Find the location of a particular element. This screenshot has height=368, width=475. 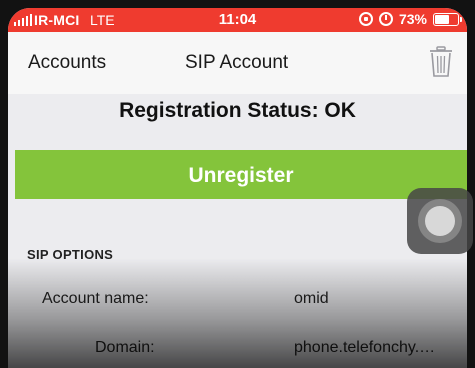

unregister-button: Unregister is located at coordinates (241, 174).